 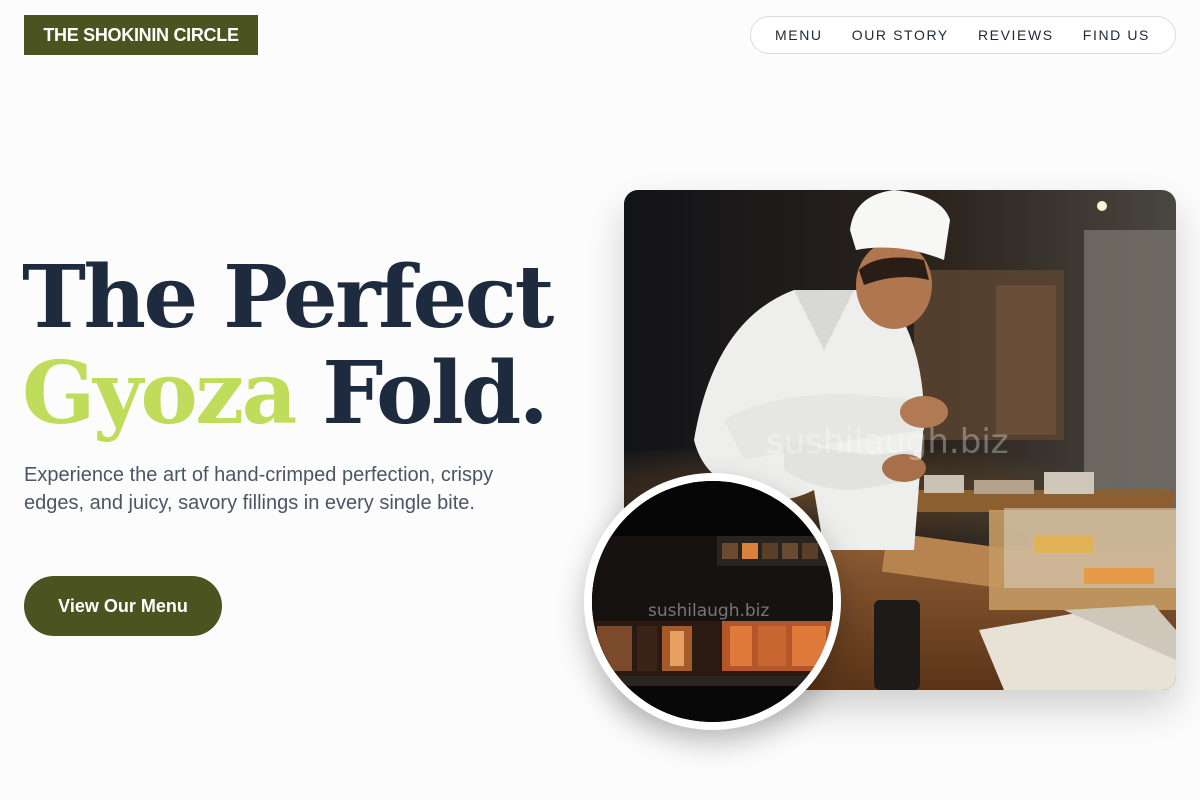 I want to click on brand-logo: THE SHOKININ CIRCLE, so click(x=141, y=35).